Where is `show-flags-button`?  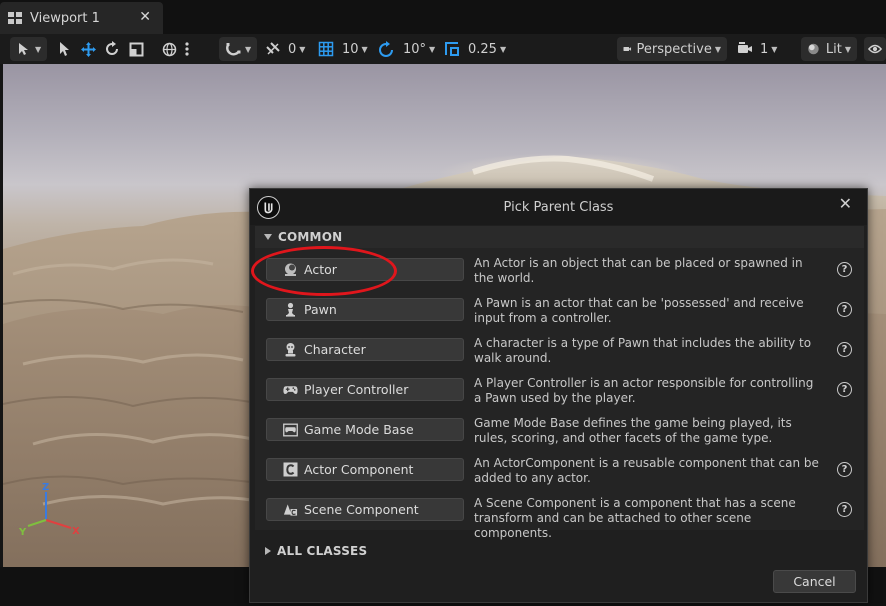
show-flags-button is located at coordinates (875, 49).